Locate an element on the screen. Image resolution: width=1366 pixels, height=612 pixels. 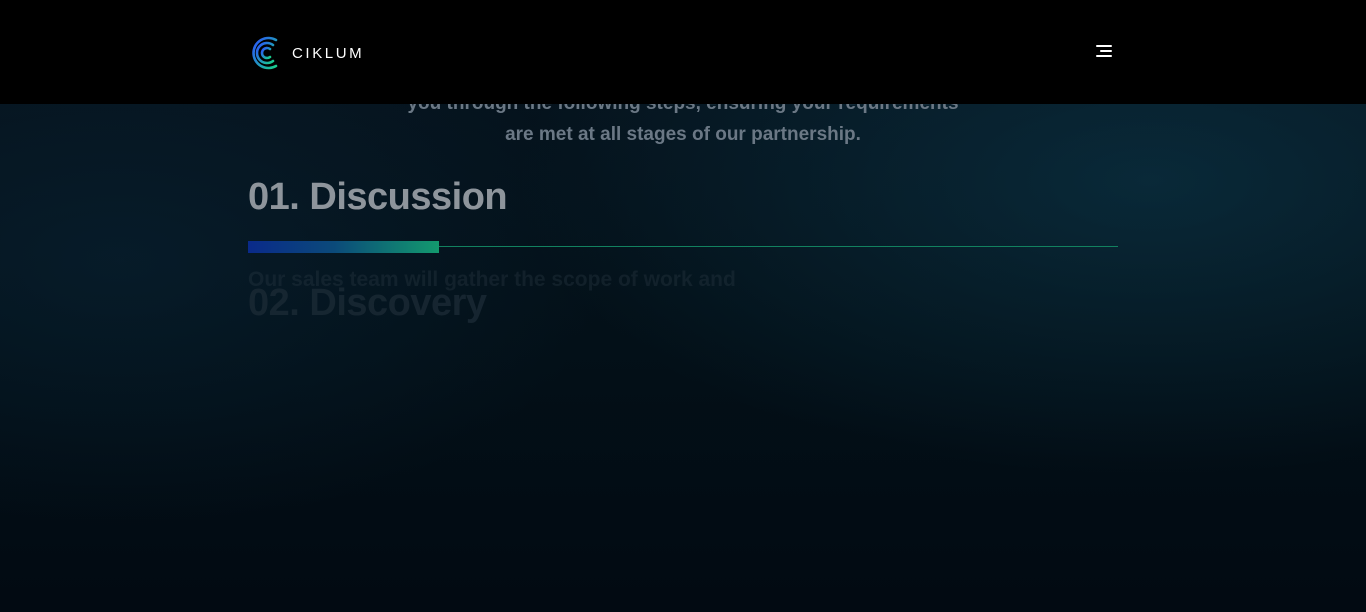
step-title-discovery: 02. Discovery is located at coordinates (367, 303).